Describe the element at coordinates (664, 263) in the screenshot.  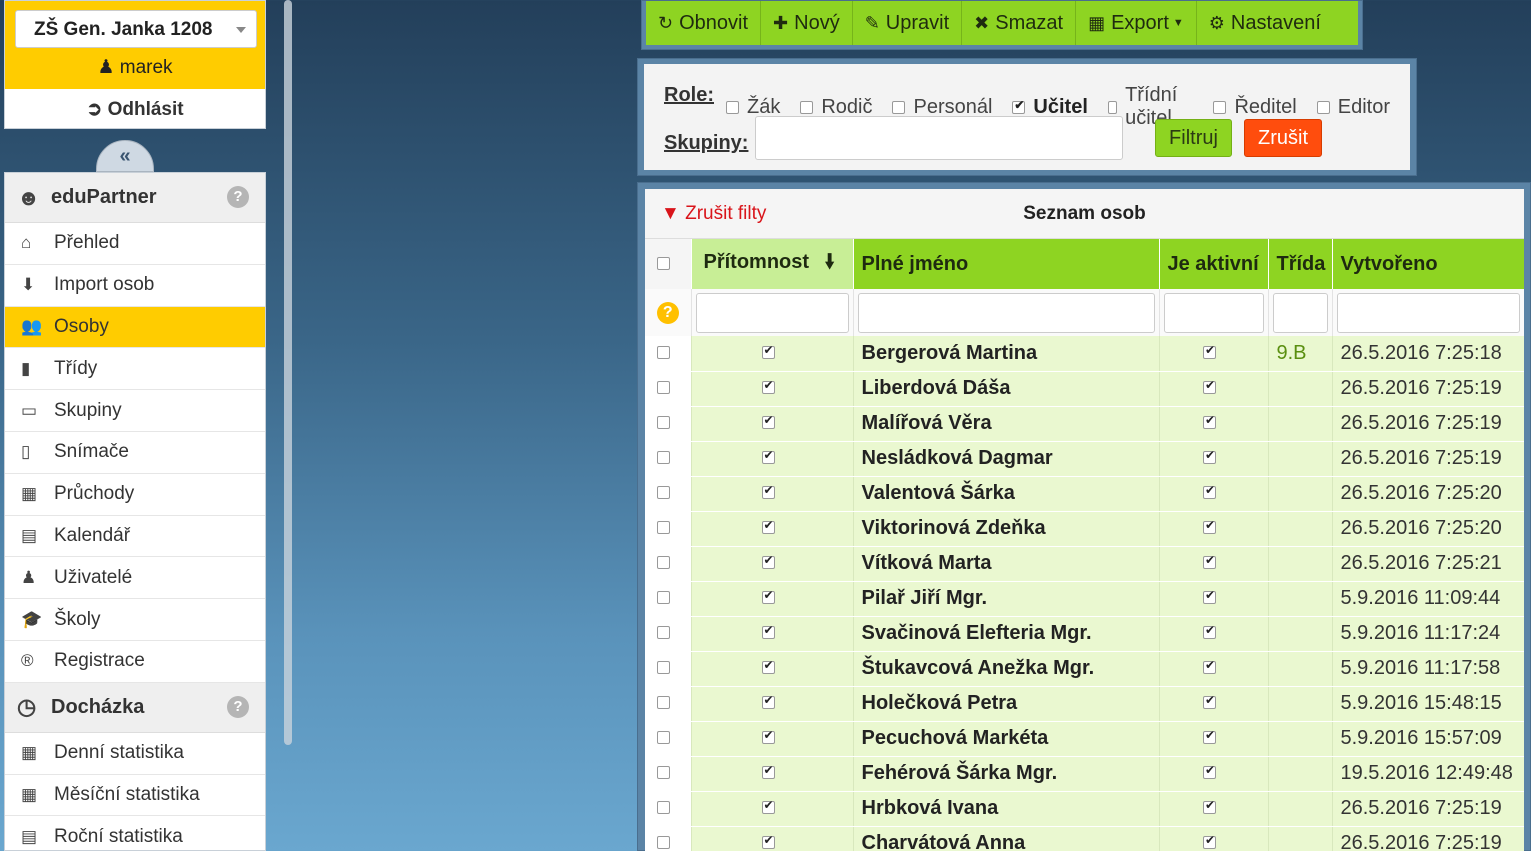
I see `checkbox` at that location.